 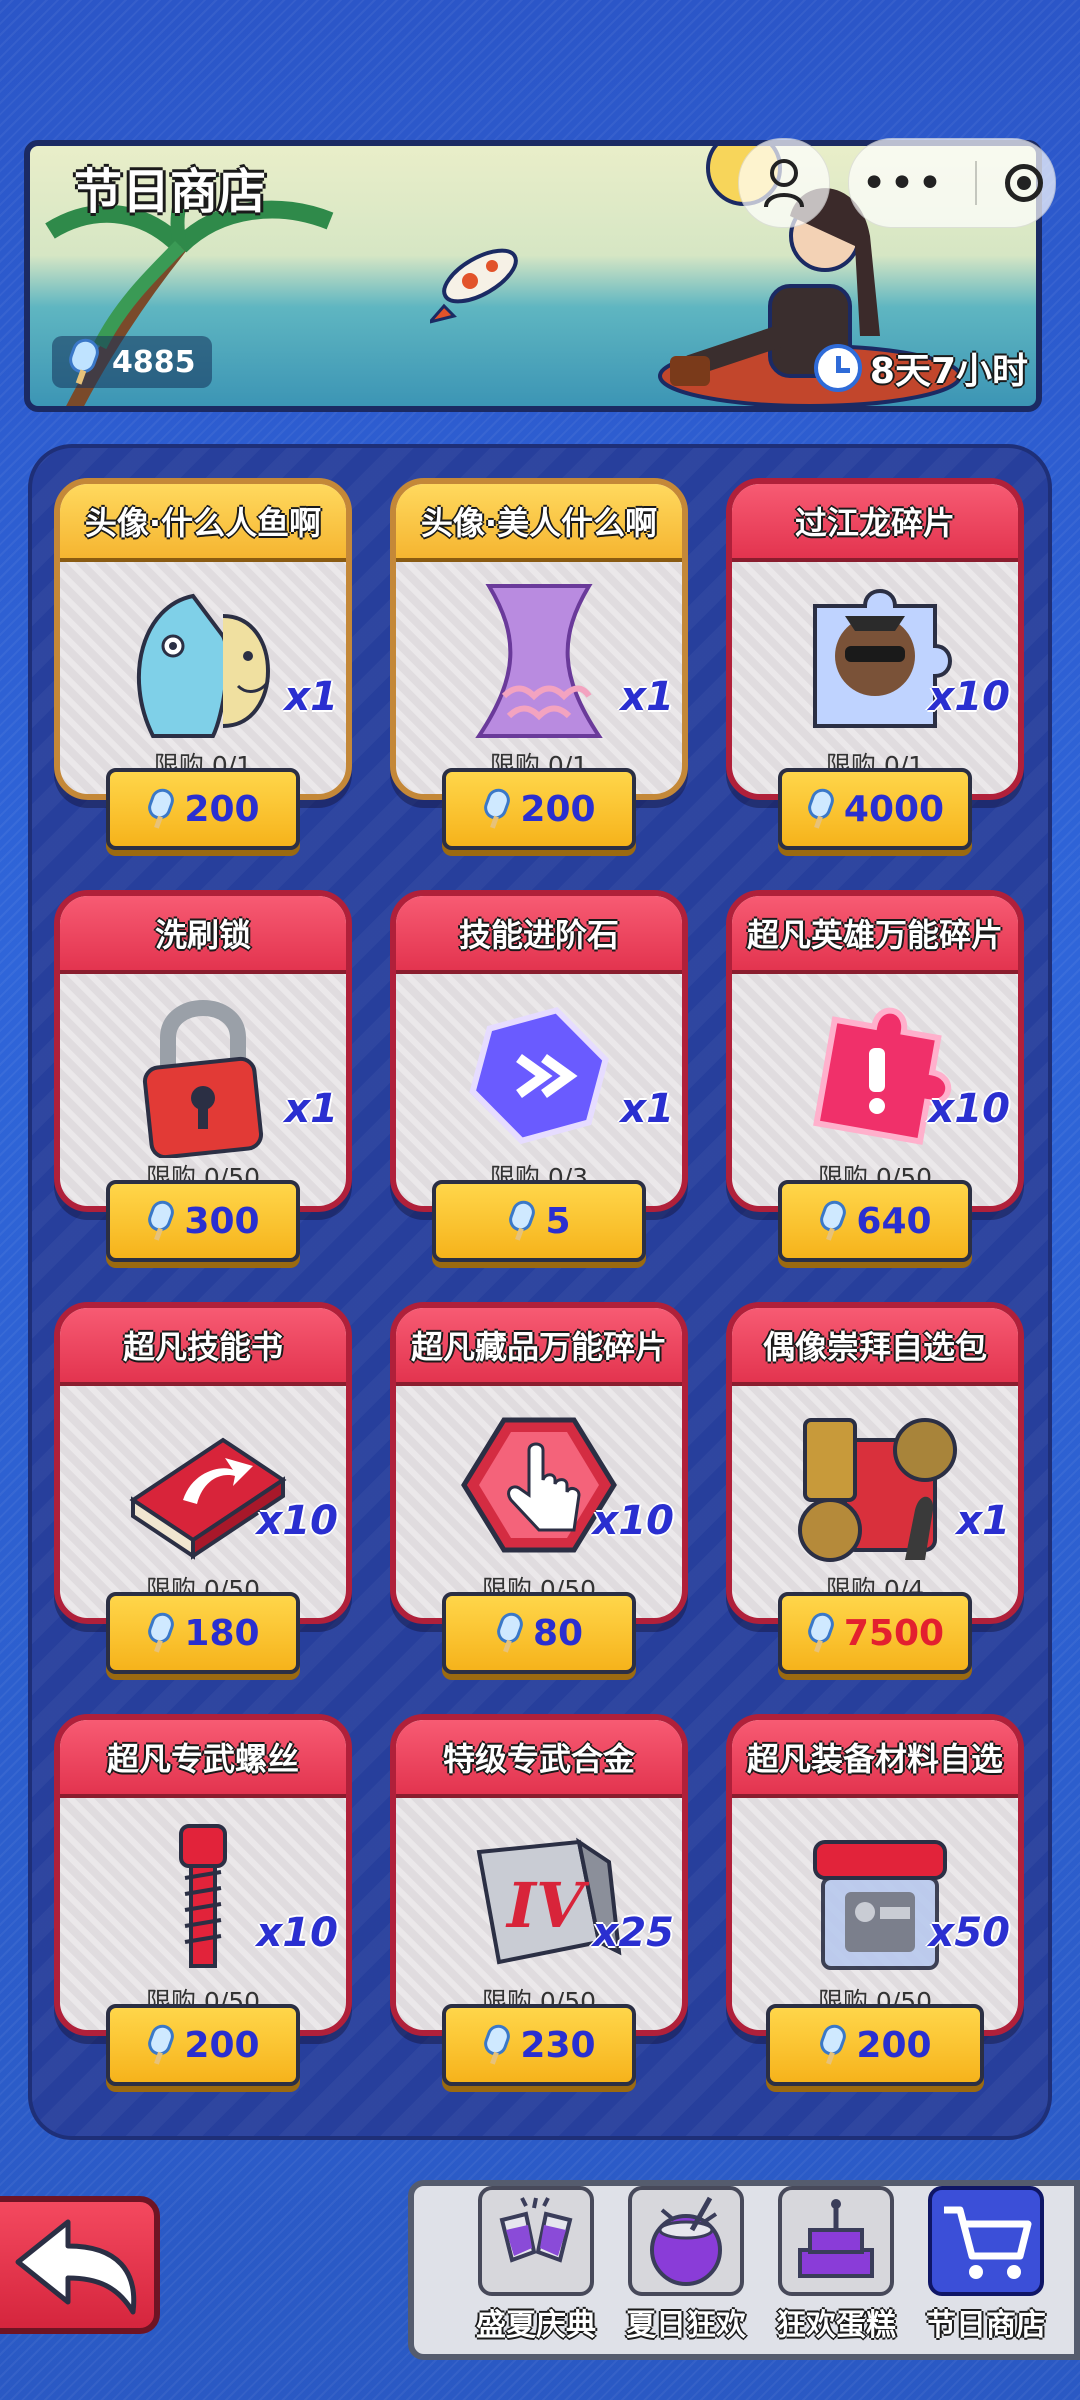 I want to click on buy-button: 80, so click(x=539, y=1633).